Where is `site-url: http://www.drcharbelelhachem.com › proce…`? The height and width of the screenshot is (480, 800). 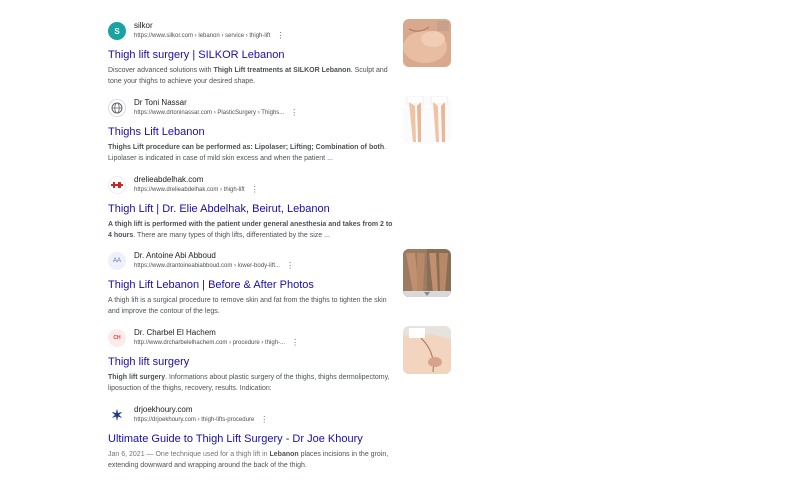
site-url: http://www.drcharbelelhachem.com › proce… is located at coordinates (210, 343).